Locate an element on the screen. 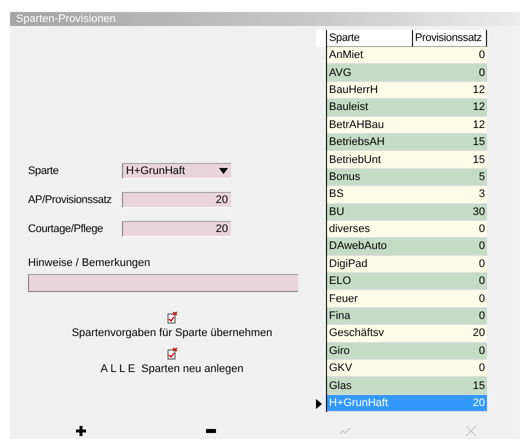 The image size is (525, 439). table-cell-text: Geschäftsv is located at coordinates (357, 334).